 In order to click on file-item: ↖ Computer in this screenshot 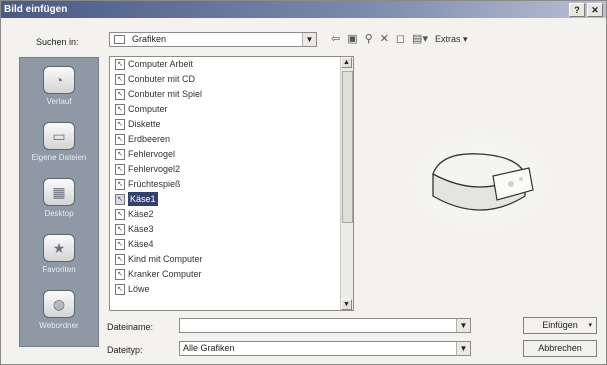, I will do `click(141, 109)`.